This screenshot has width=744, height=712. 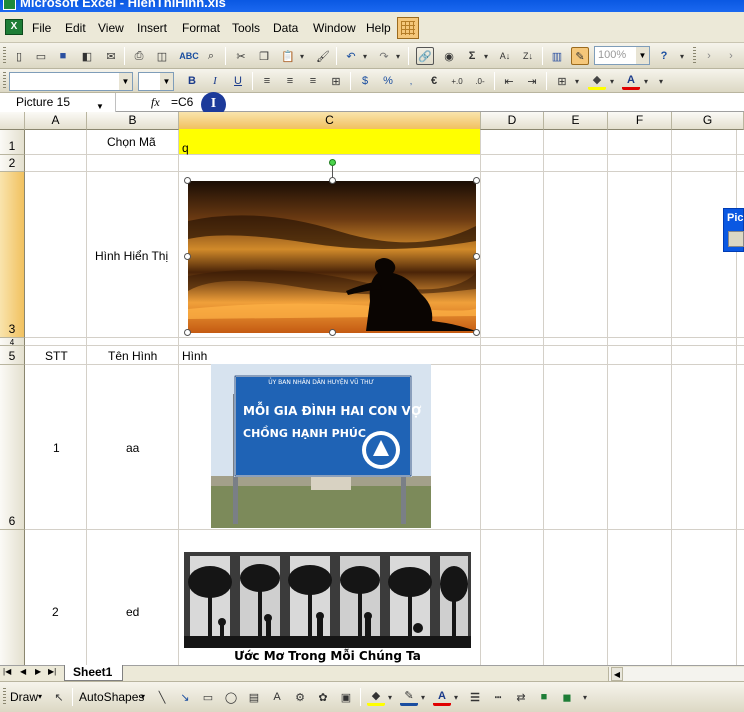 I want to click on cell-b3: Hình Hiển Thị, so click(x=131, y=256).